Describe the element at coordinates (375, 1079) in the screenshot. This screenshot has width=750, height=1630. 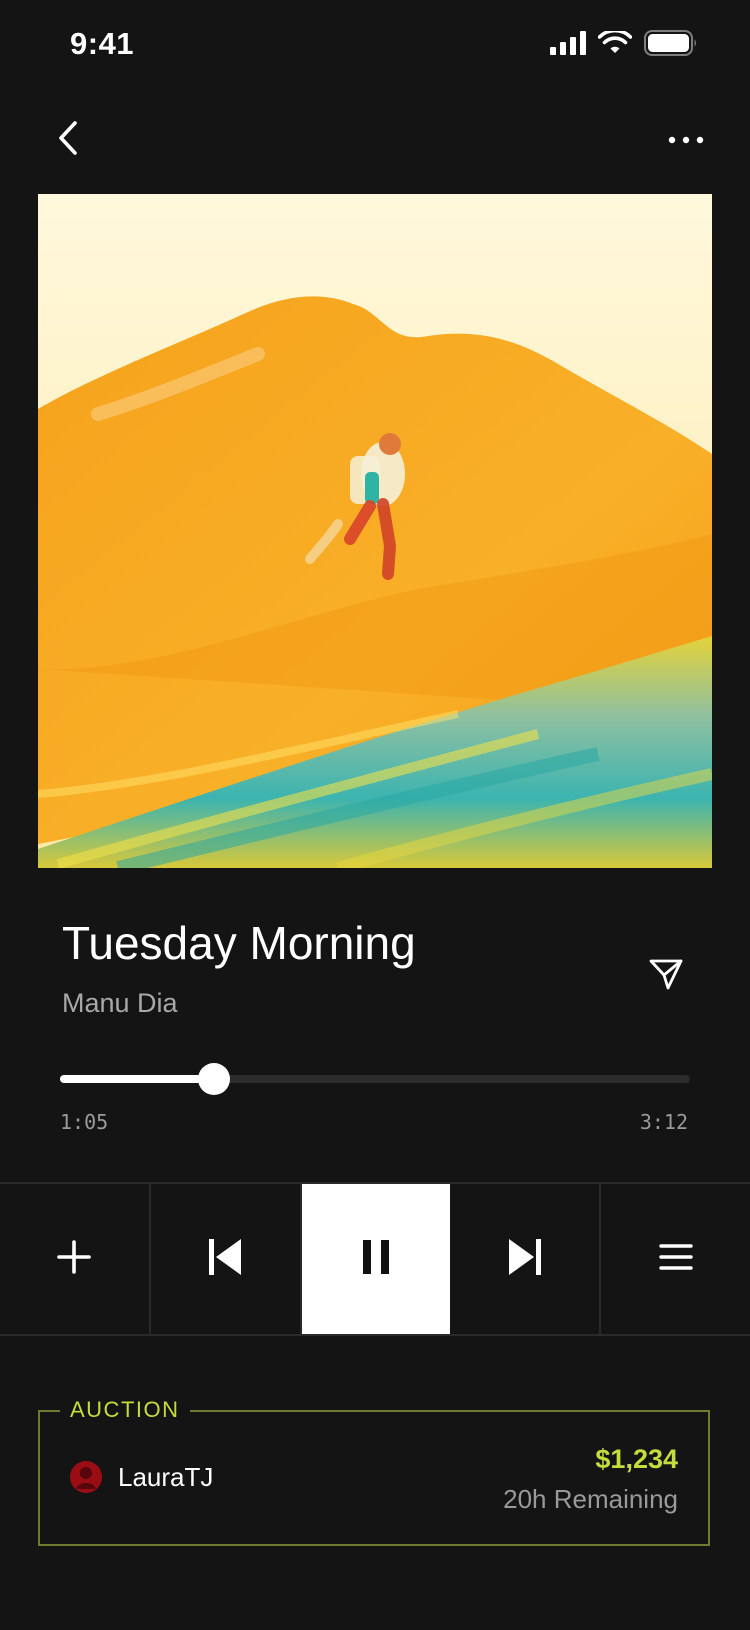
I see `progress-bar` at that location.